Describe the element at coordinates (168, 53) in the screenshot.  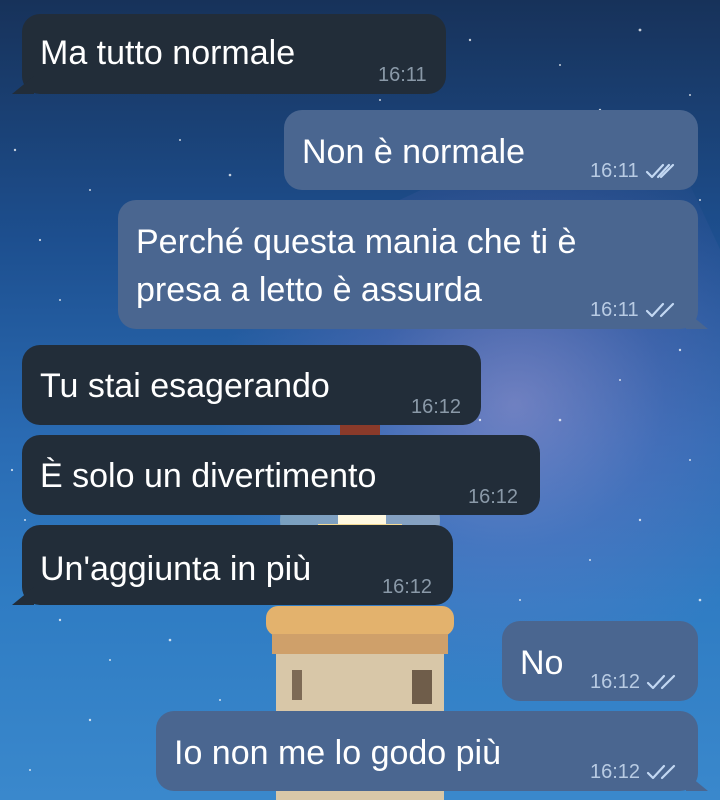
I see `message-text: Ma tutto normale` at that location.